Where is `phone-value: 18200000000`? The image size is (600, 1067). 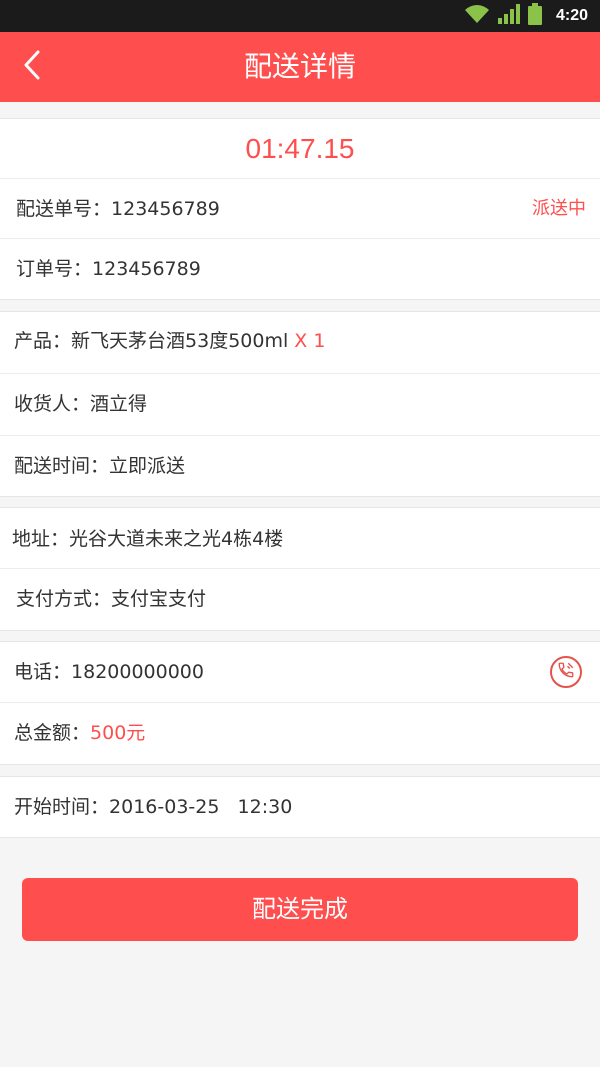
phone-value: 18200000000 is located at coordinates (137, 672).